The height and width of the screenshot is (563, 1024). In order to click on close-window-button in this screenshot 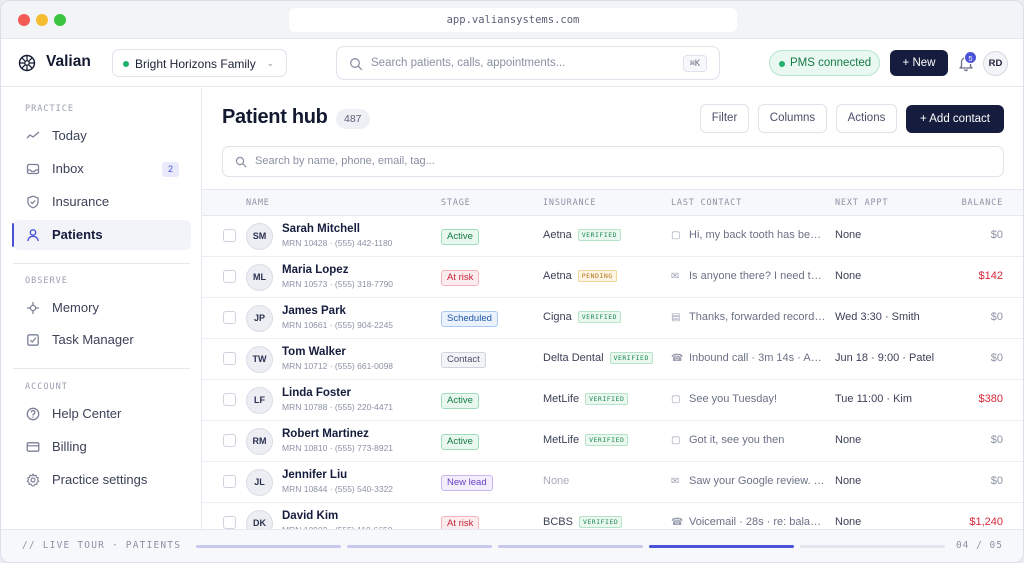, I will do `click(24, 20)`.